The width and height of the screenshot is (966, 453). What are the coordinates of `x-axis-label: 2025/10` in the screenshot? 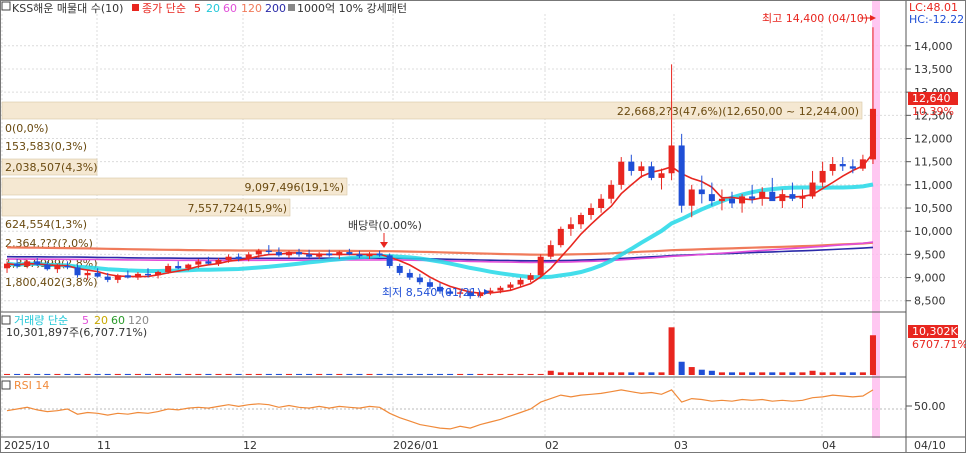 It's located at (27, 445).